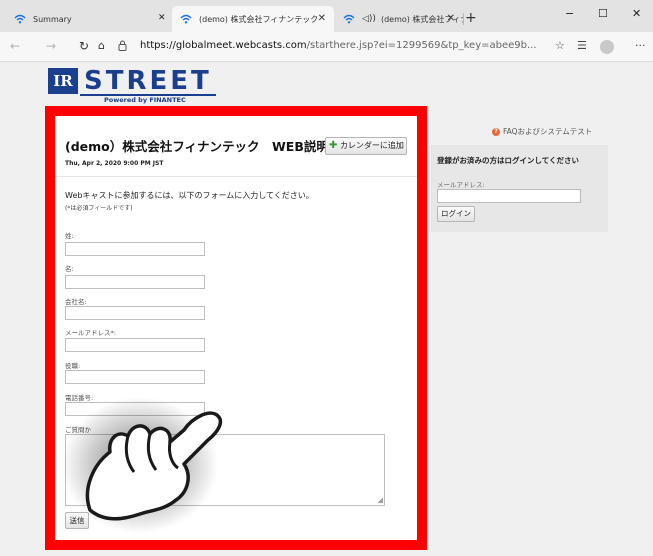  Describe the element at coordinates (83, 19) in the screenshot. I see `tab-summary: Summary` at that location.